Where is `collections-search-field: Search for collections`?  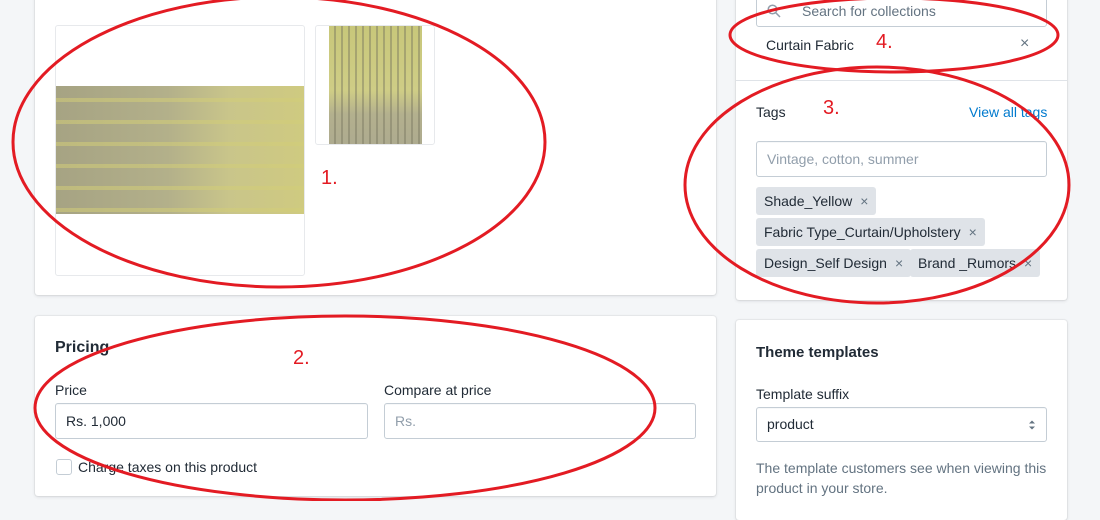
collections-search-field: Search for collections is located at coordinates (901, 13).